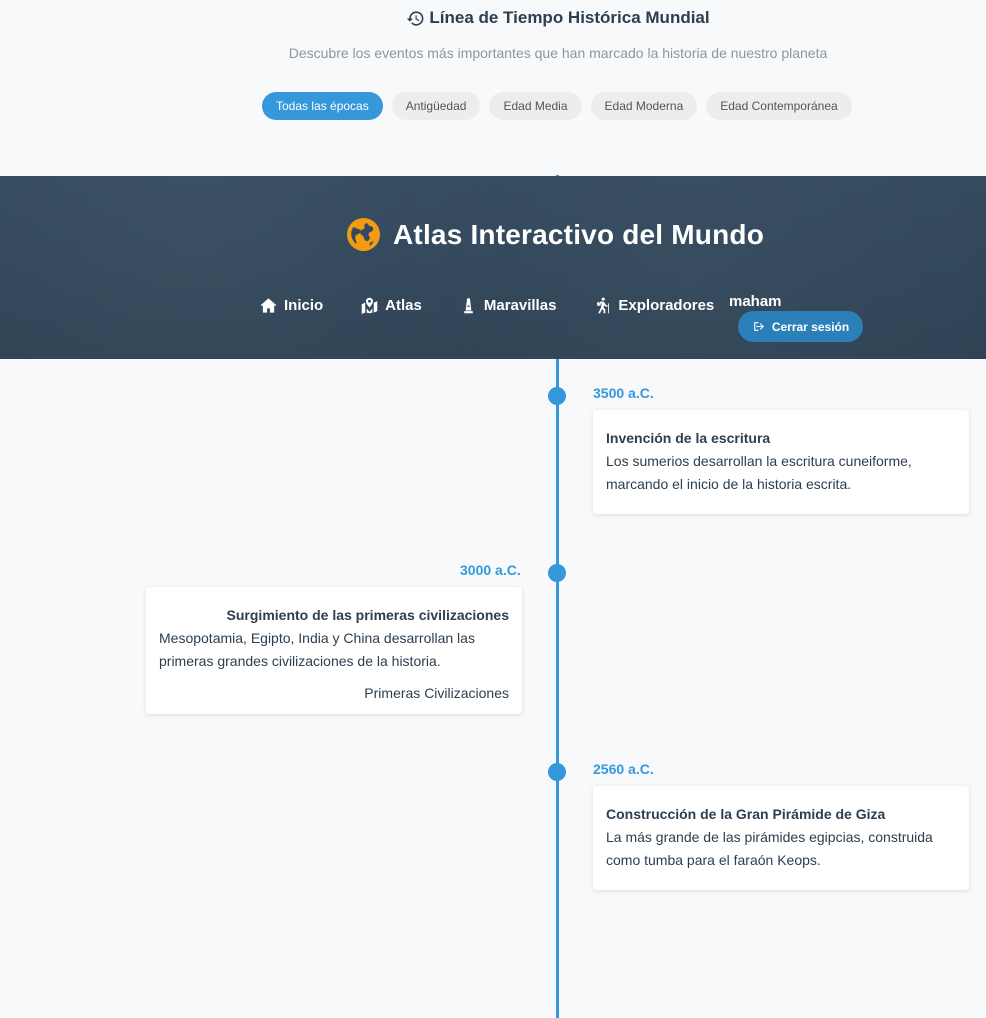 The width and height of the screenshot is (986, 1018). I want to click on nav-menu: Inicio Atlas Maravillas Exploradores, so click(506, 305).